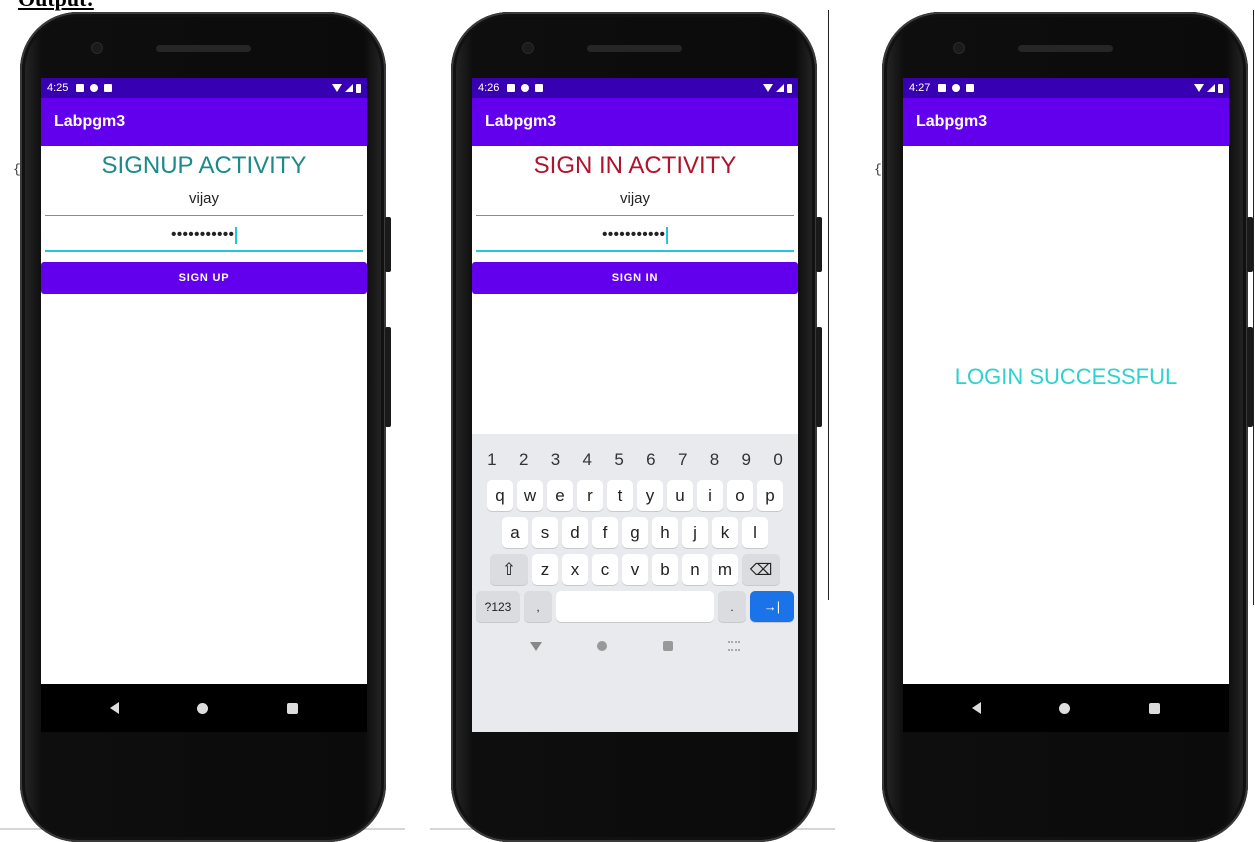  What do you see at coordinates (1066, 122) in the screenshot?
I see `app-bar: Labpgm3` at bounding box center [1066, 122].